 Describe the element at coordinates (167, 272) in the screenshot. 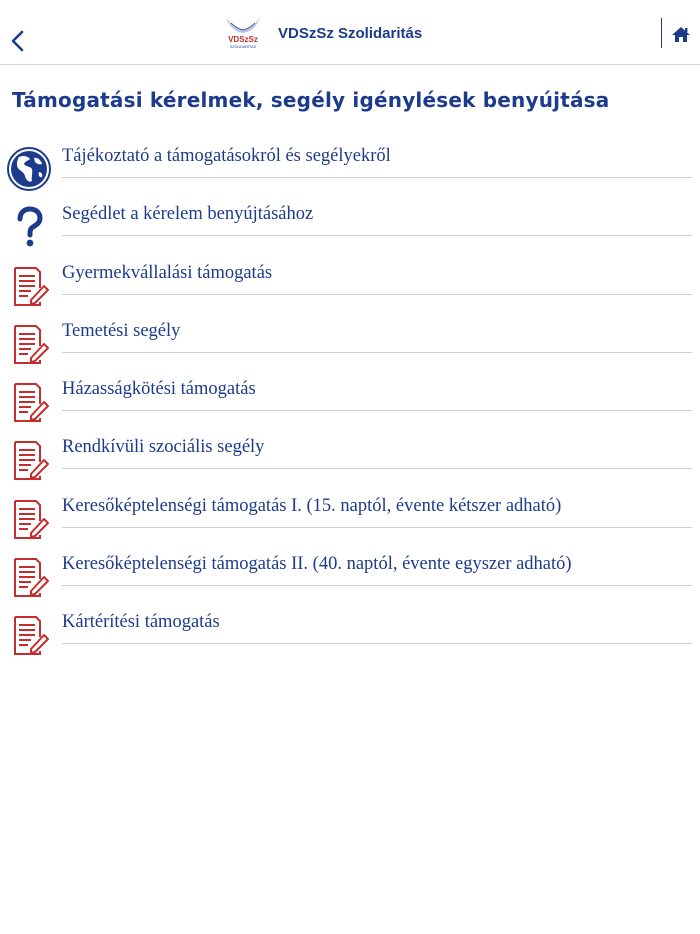

I see `menu-item-label: Gyermekvállalási támogatás` at that location.